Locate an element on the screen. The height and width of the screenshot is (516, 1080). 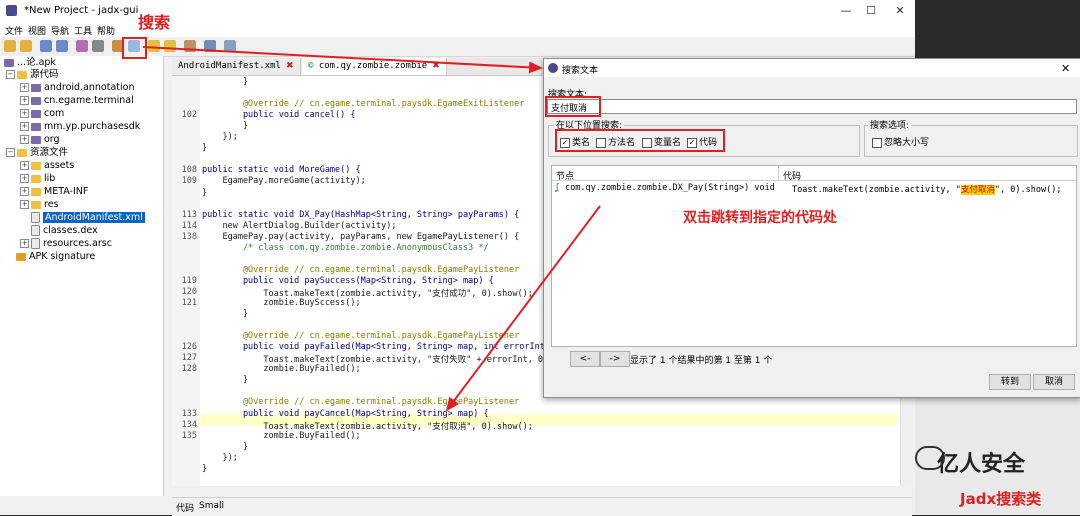
arrow-to-dialog is located at coordinates (342, 60).